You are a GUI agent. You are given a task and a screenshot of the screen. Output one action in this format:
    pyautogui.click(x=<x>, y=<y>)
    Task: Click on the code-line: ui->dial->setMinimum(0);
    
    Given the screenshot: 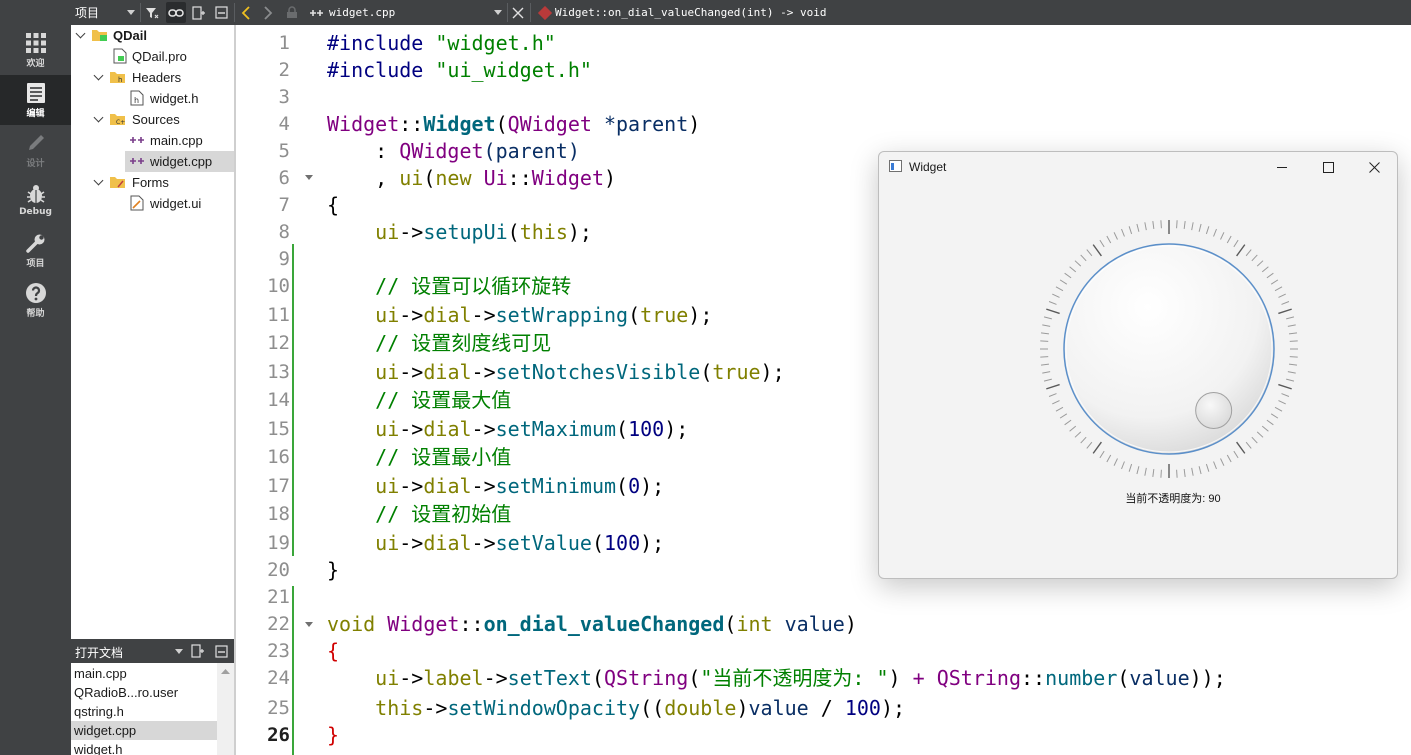 What is the action you would take?
    pyautogui.click(x=520, y=486)
    